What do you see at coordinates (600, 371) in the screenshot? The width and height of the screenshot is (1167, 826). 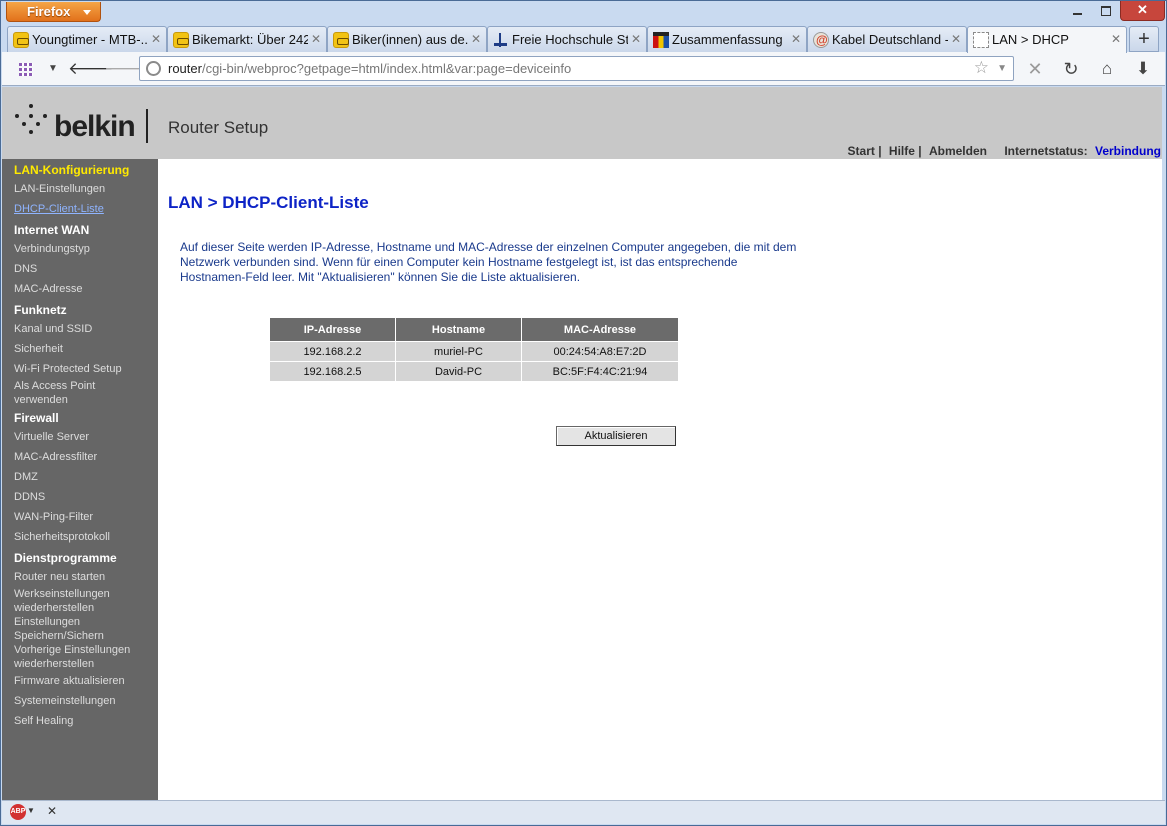 I see `table-cell-mac: BC:5F:F4:4C:21:94` at bounding box center [600, 371].